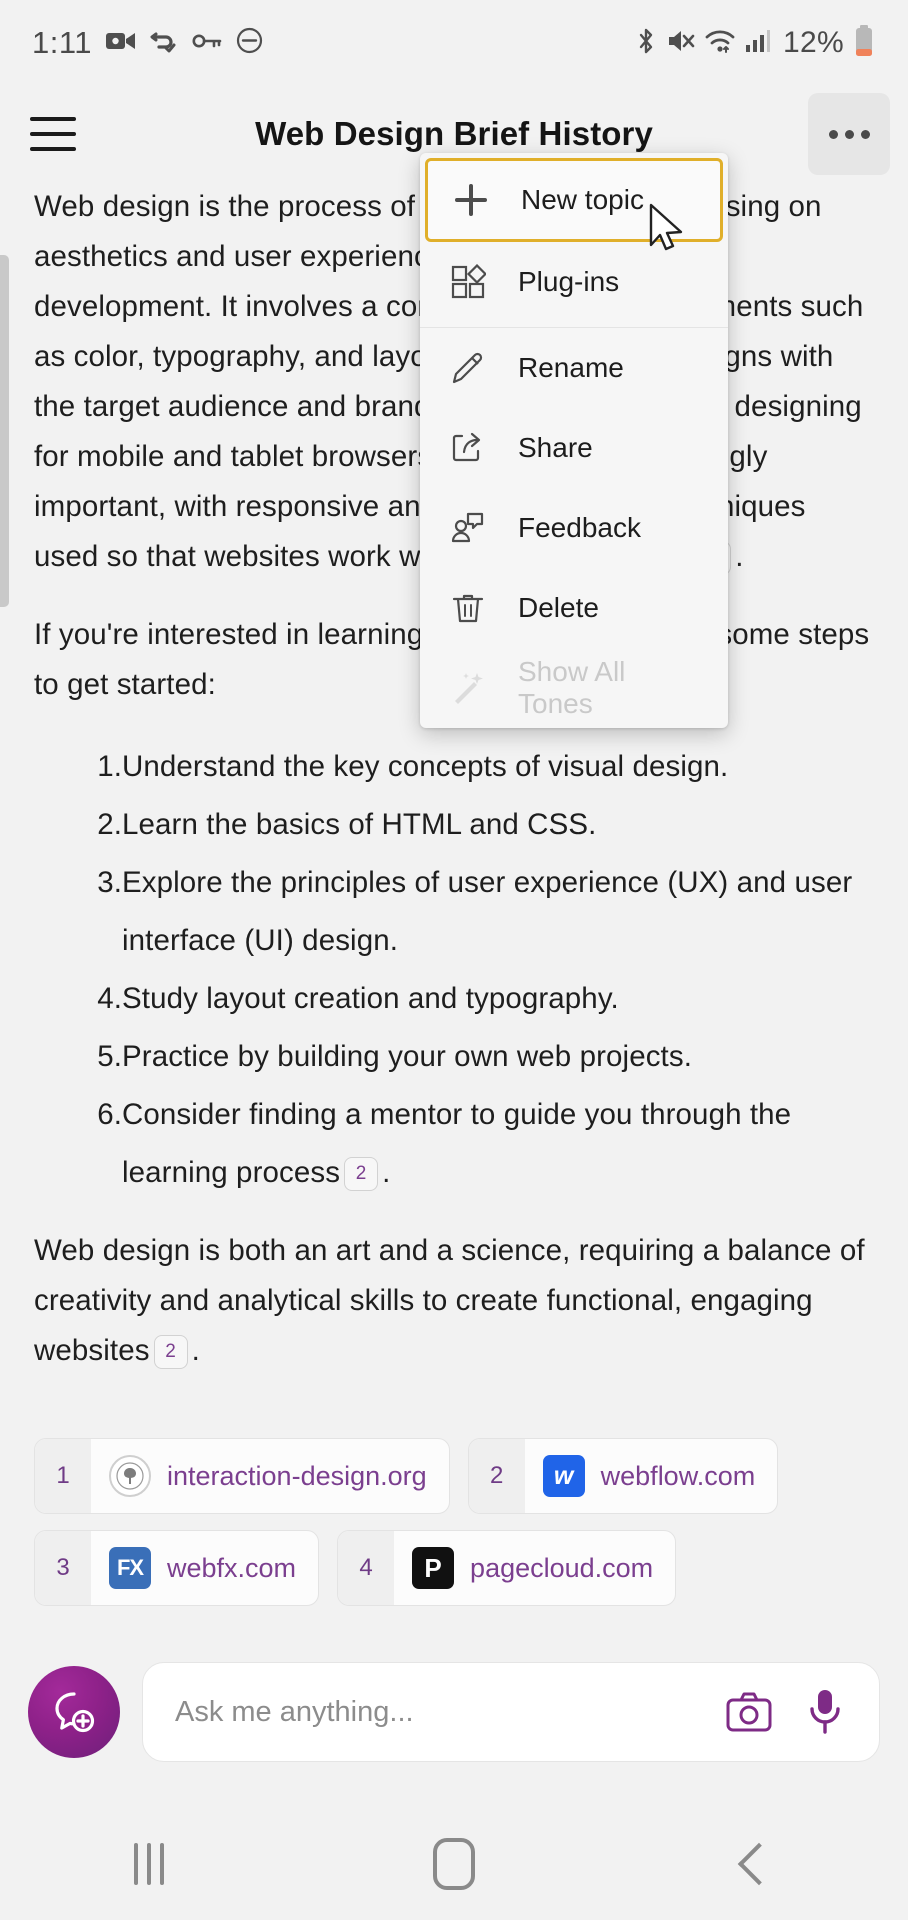 The width and height of the screenshot is (908, 1920). I want to click on source-number: 2, so click(496, 1476).